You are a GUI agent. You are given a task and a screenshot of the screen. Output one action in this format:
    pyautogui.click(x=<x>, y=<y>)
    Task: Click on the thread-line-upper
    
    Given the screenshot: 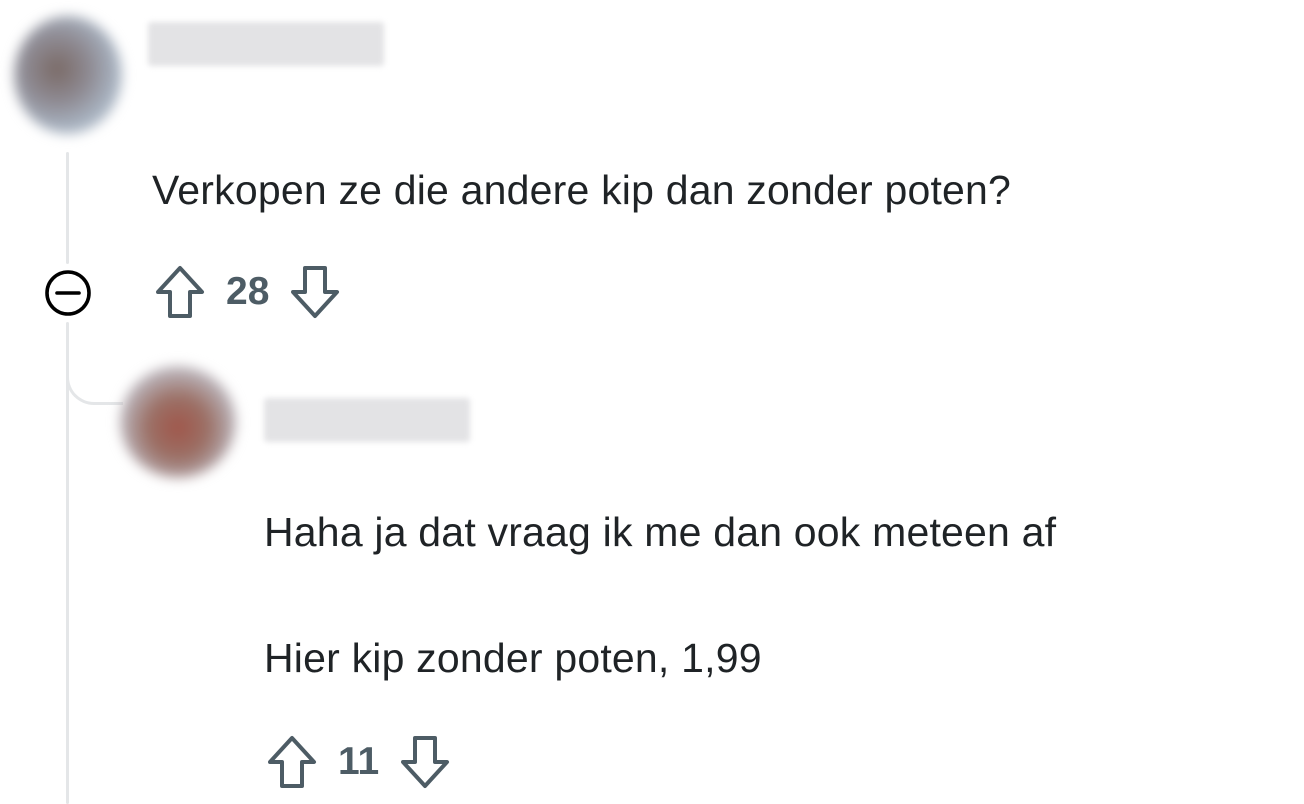 What is the action you would take?
    pyautogui.click(x=67, y=208)
    